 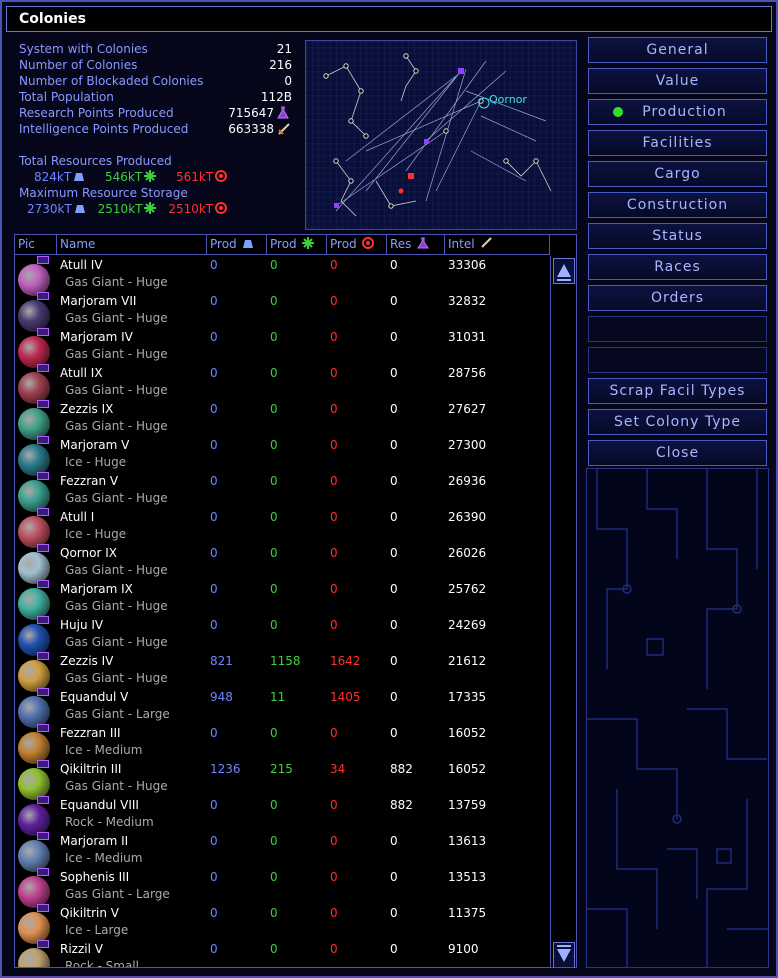 What do you see at coordinates (225, 769) in the screenshot?
I see `prod-minerals: 1236` at bounding box center [225, 769].